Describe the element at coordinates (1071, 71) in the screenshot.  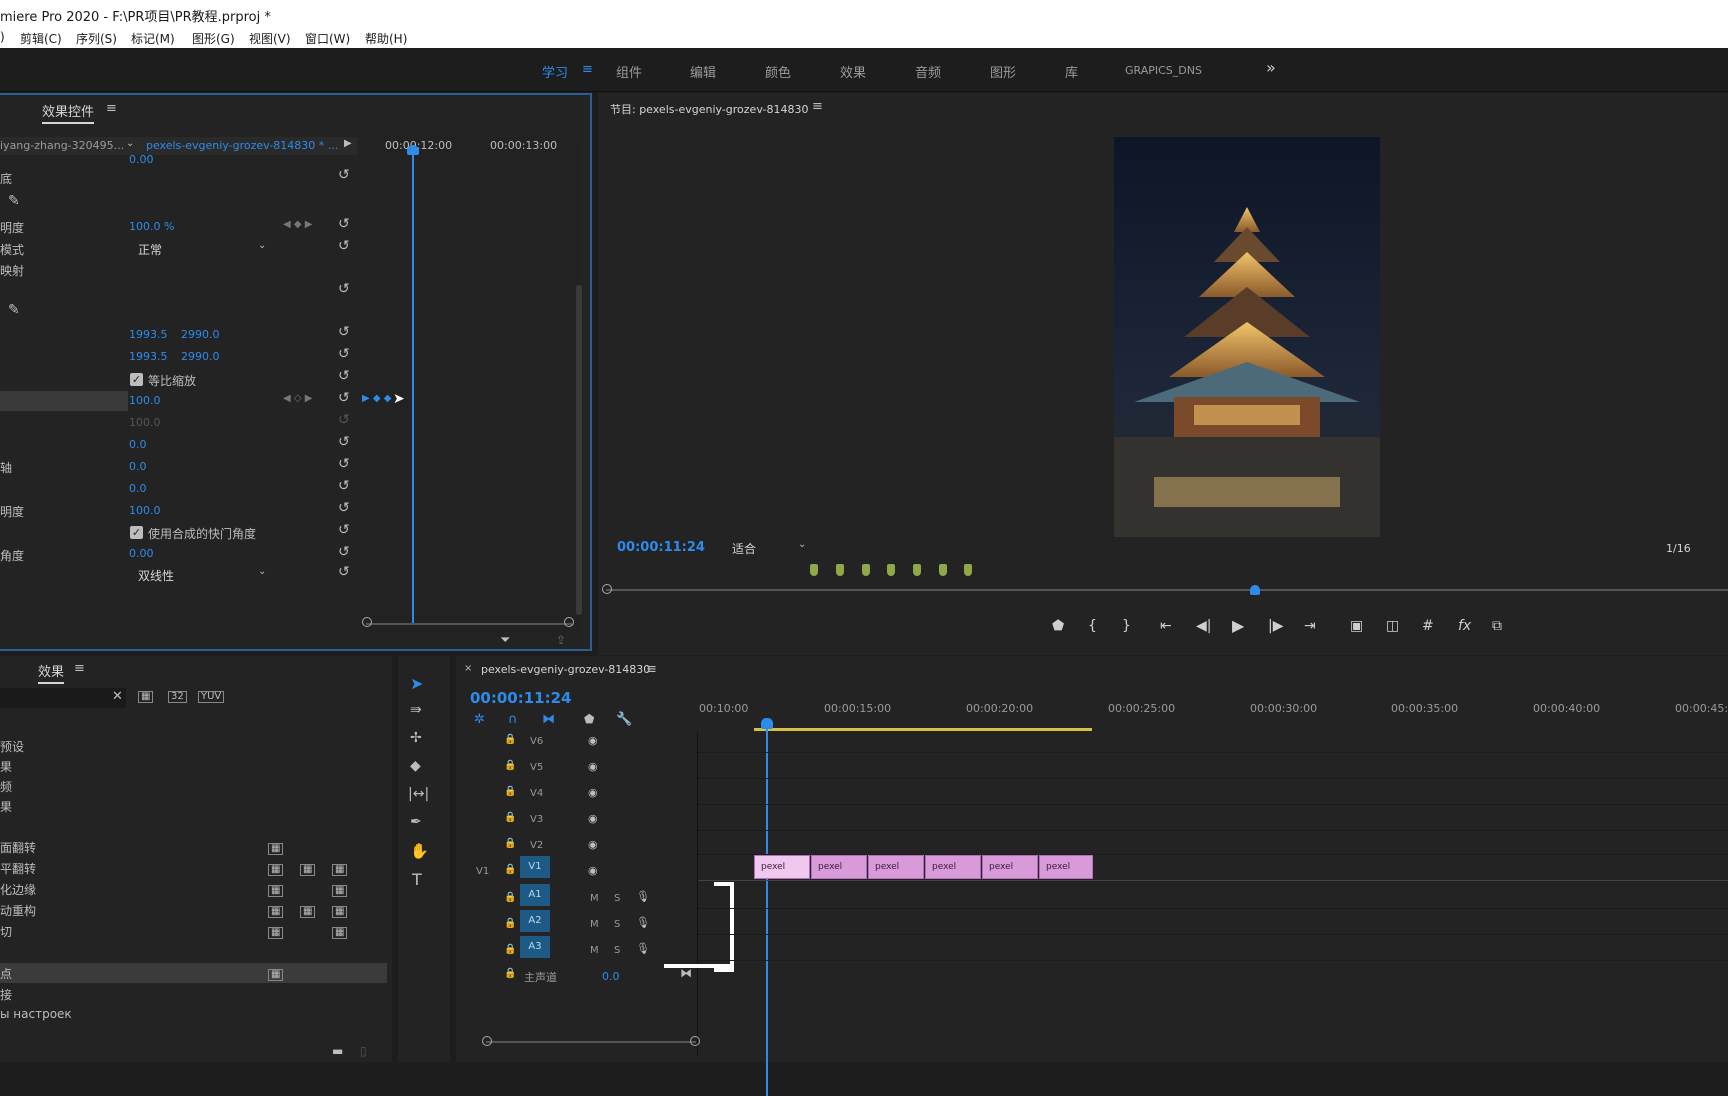
I see `workspace-tab-libraries: 库` at that location.